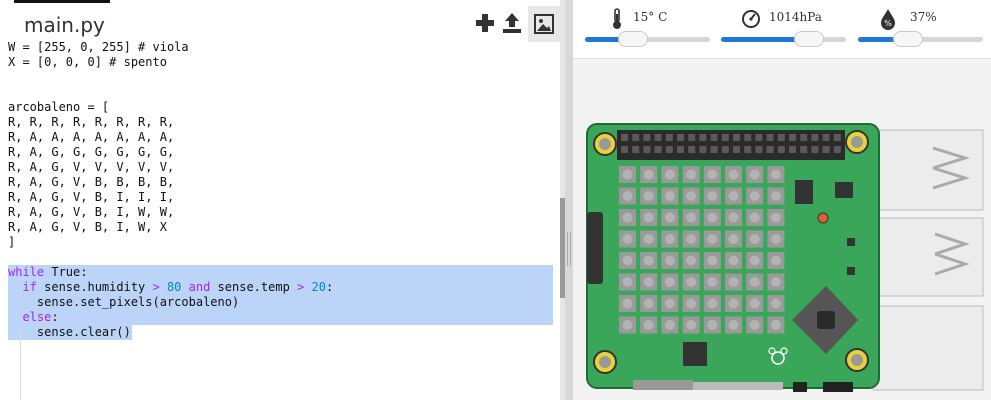  Describe the element at coordinates (650, 29) in the screenshot. I see `temperature-control: 15° C` at that location.